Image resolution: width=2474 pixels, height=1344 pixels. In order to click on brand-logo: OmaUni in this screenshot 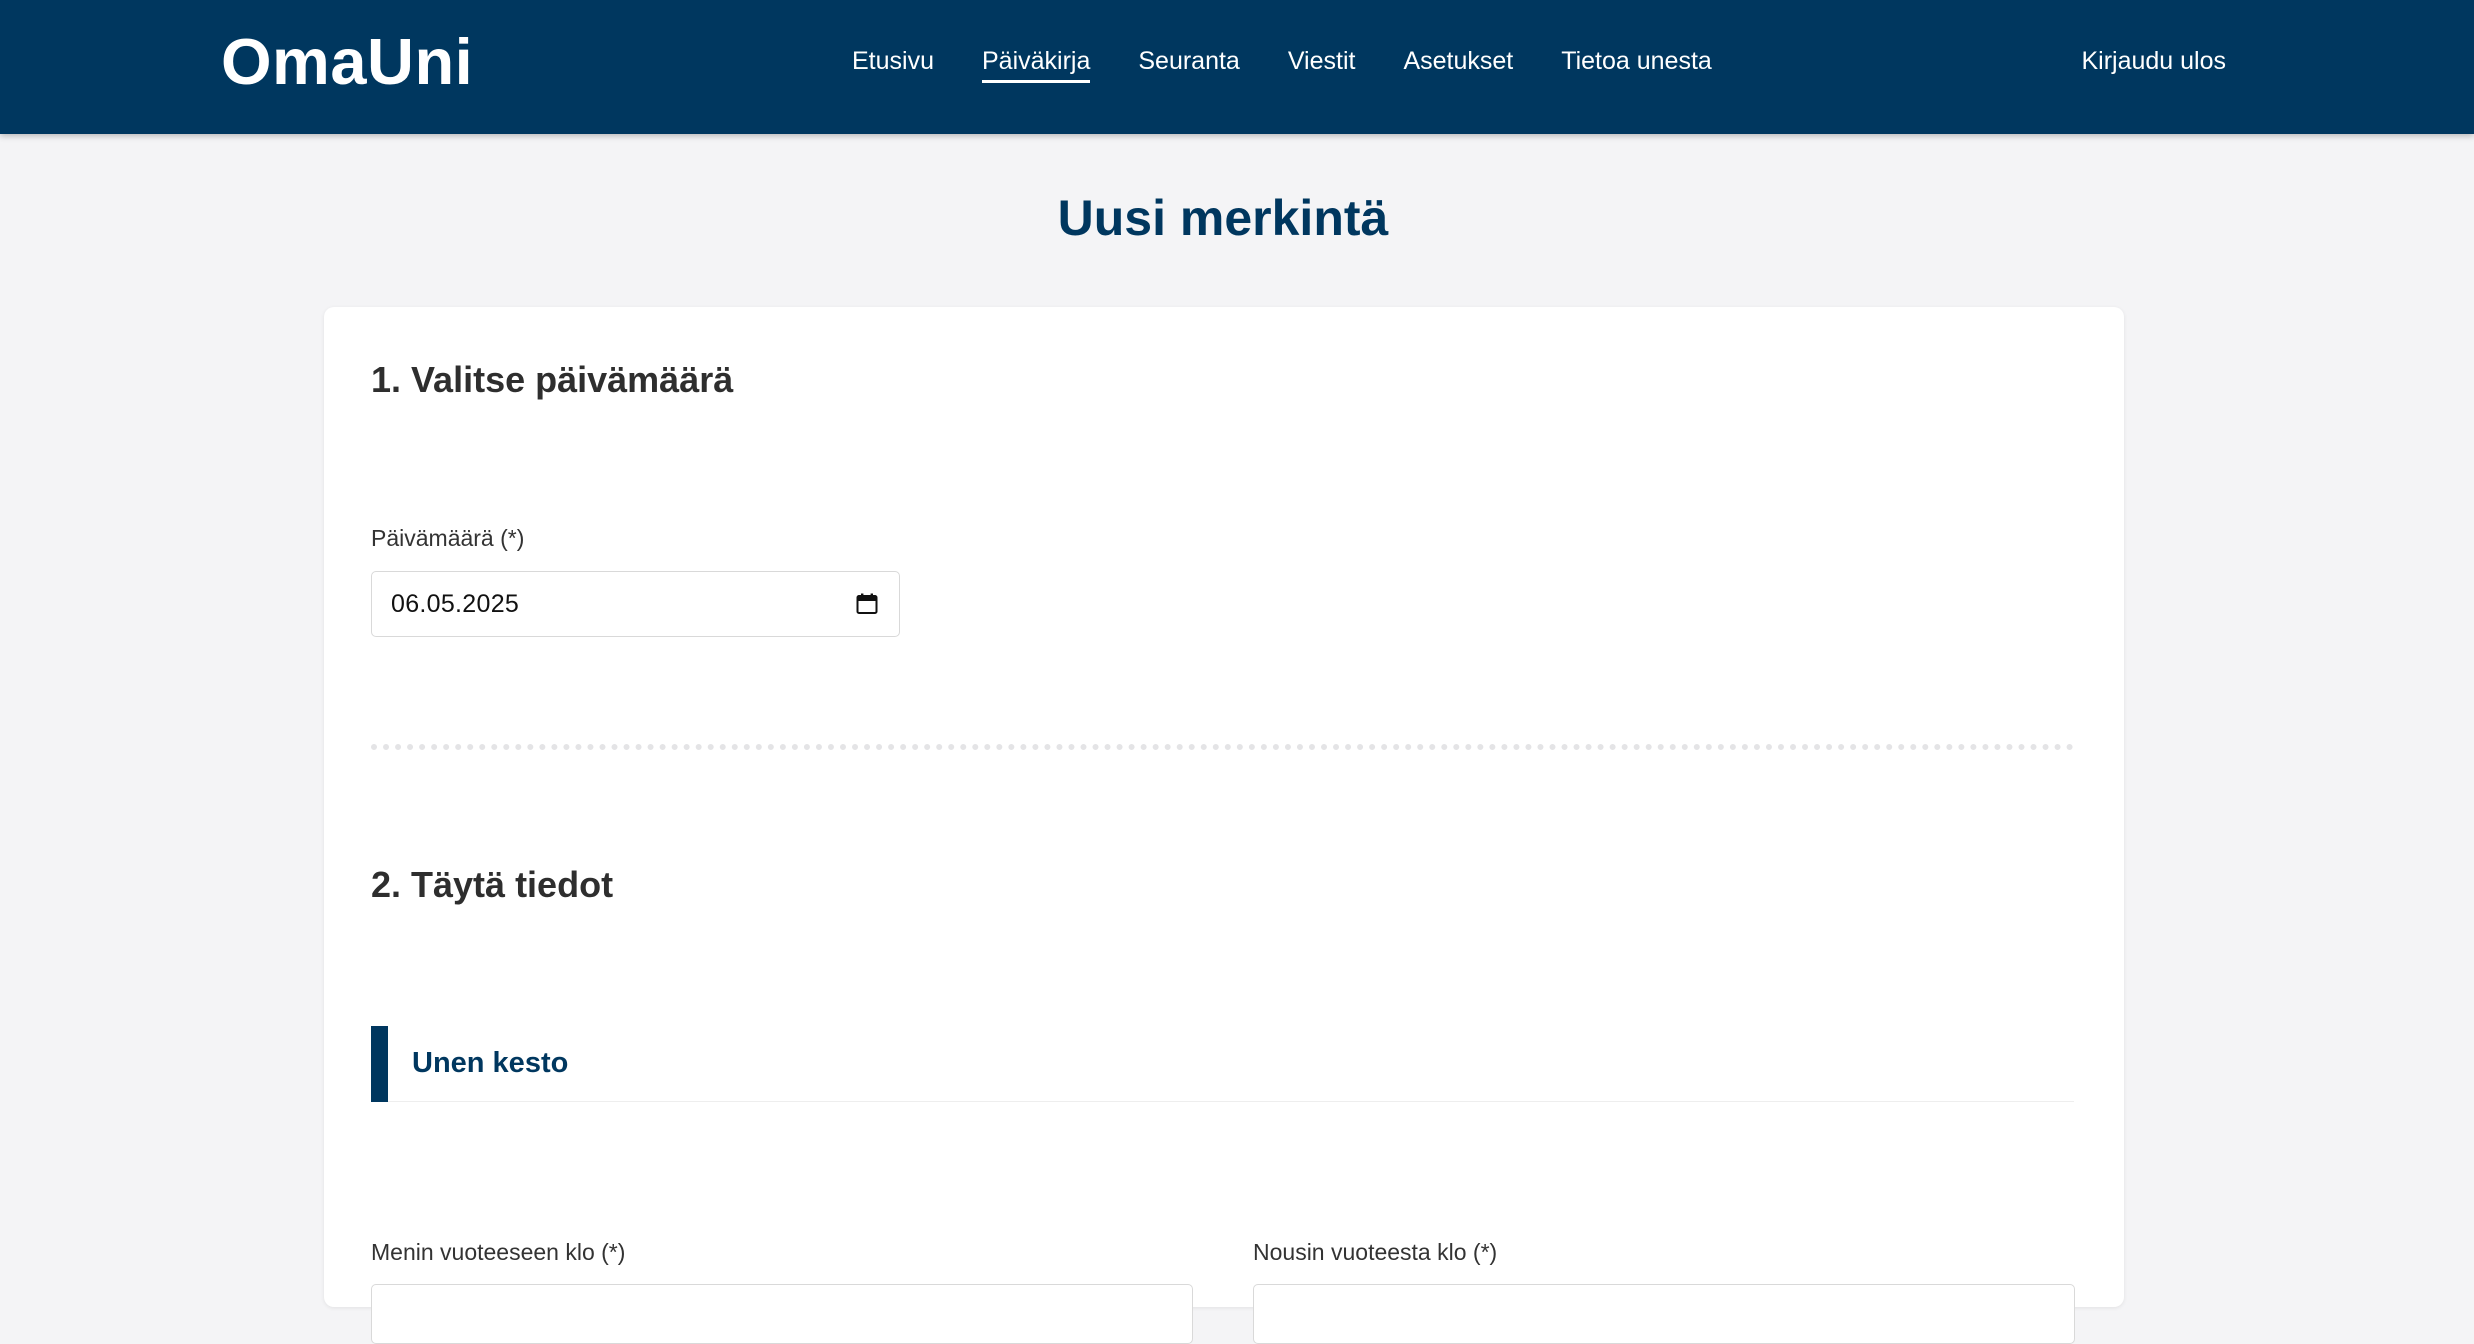, I will do `click(347, 62)`.